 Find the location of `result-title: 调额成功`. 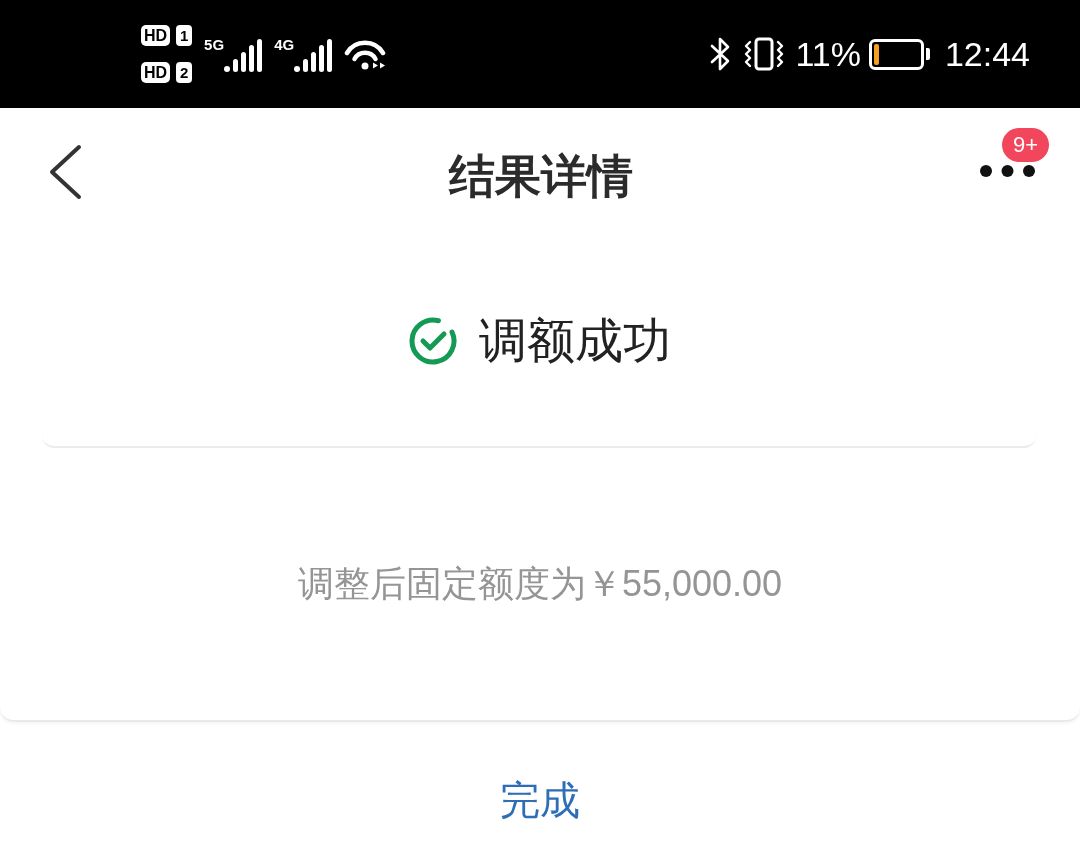

result-title: 调额成功 is located at coordinates (574, 340).